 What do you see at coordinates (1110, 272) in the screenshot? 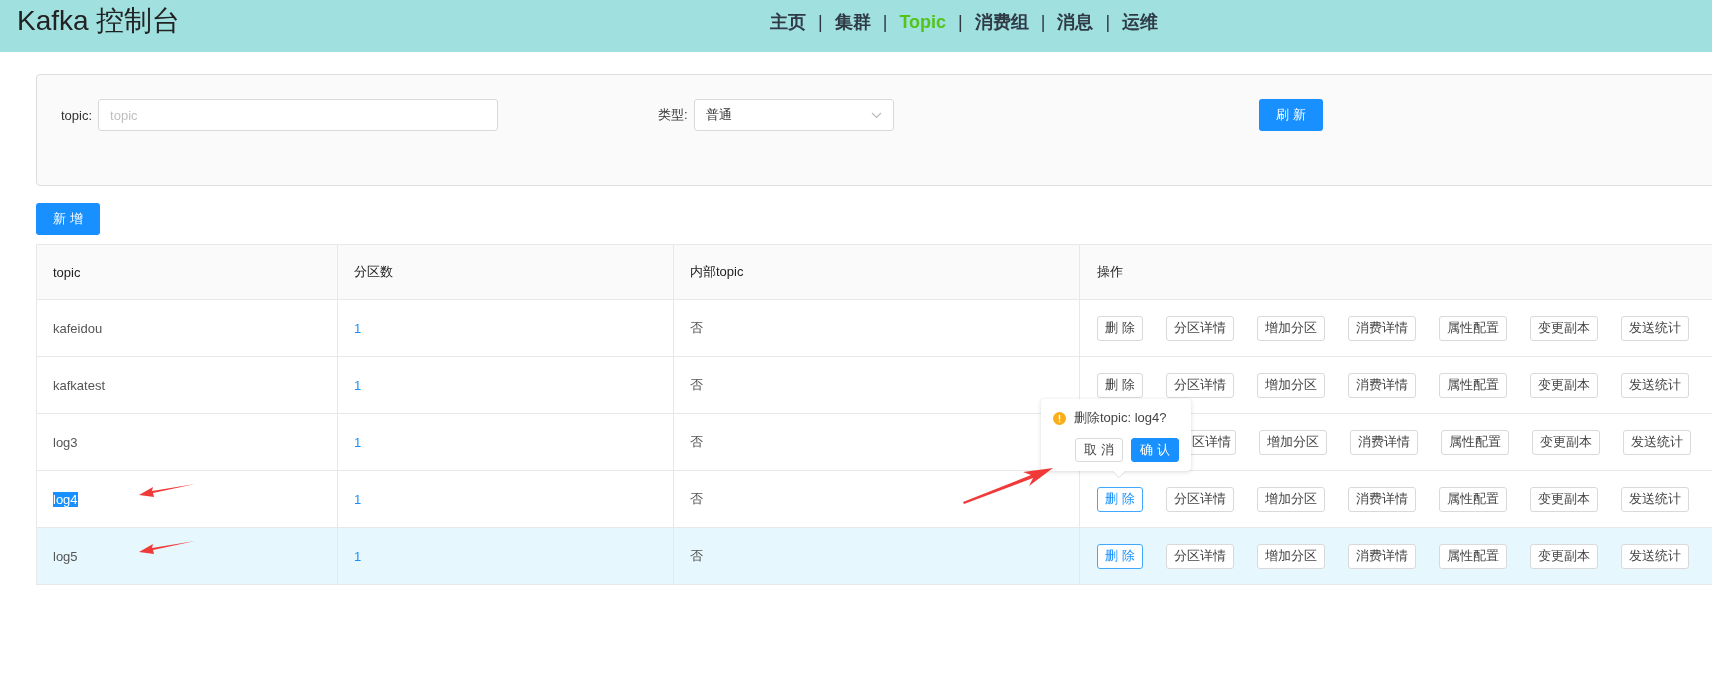
I see `column-header: 操作` at bounding box center [1110, 272].